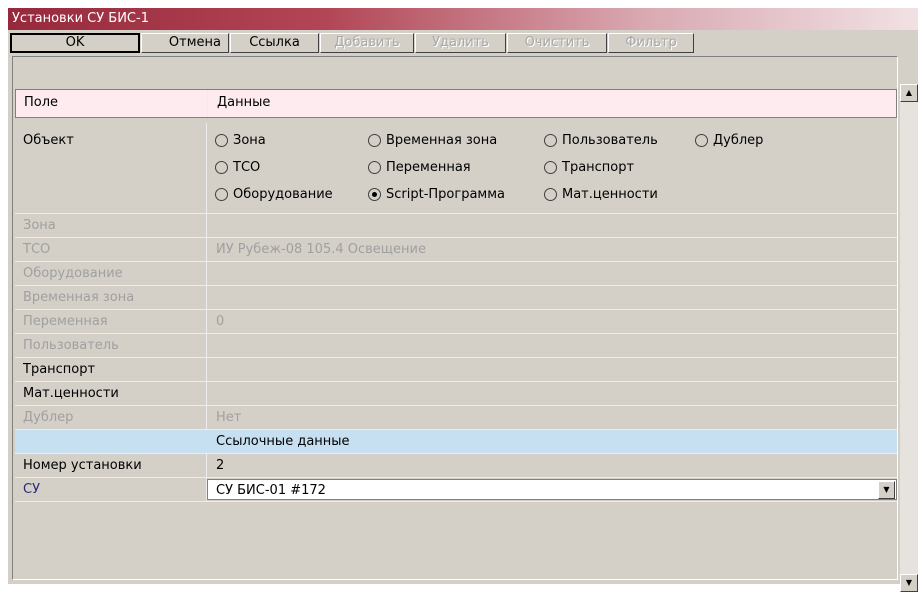 The image size is (918, 592). I want to click on row-value: ИУ Рубеж-08 105.4 Освещение, so click(321, 249).